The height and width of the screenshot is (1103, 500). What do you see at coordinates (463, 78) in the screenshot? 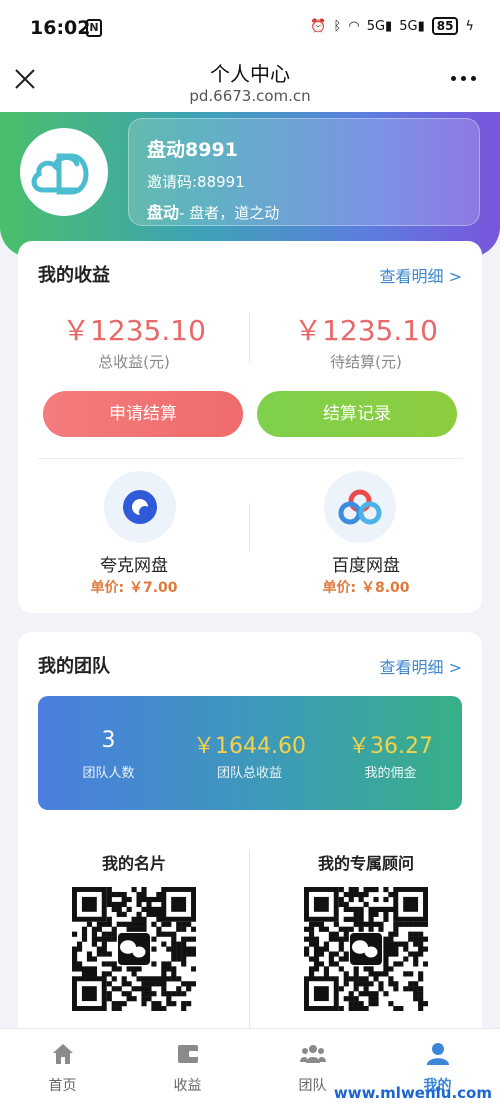
I see `more-icon` at bounding box center [463, 78].